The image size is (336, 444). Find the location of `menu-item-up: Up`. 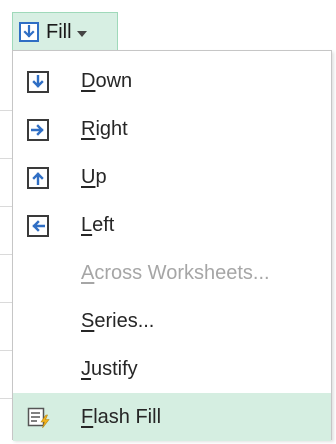

menu-item-up: Up is located at coordinates (172, 177).